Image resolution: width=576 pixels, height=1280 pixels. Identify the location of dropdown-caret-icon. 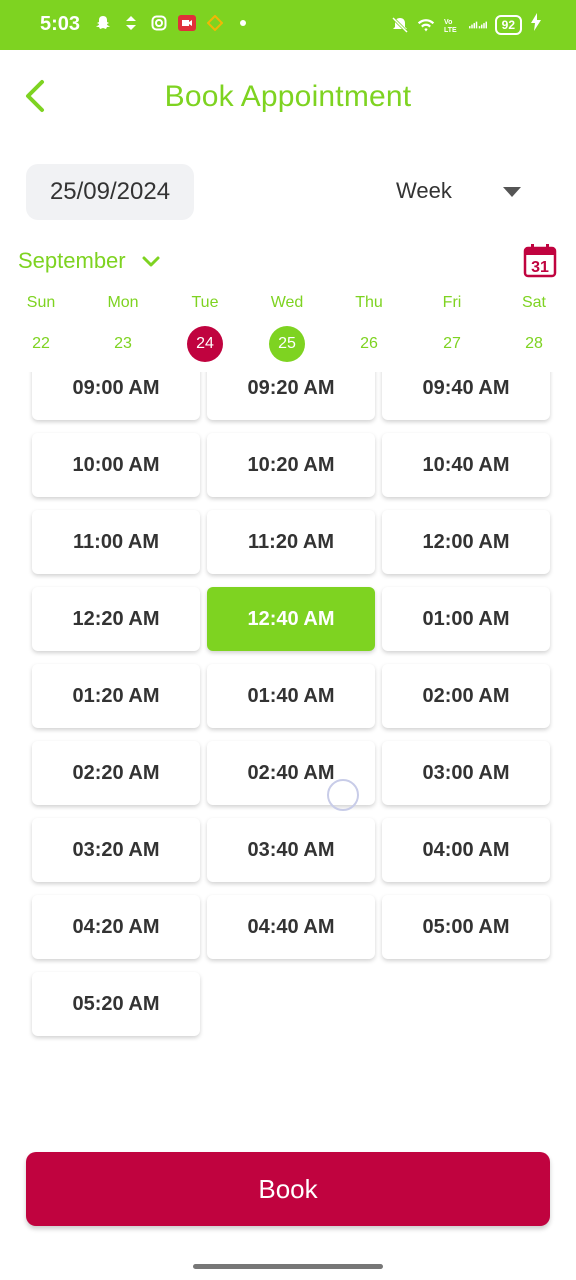
(512, 192).